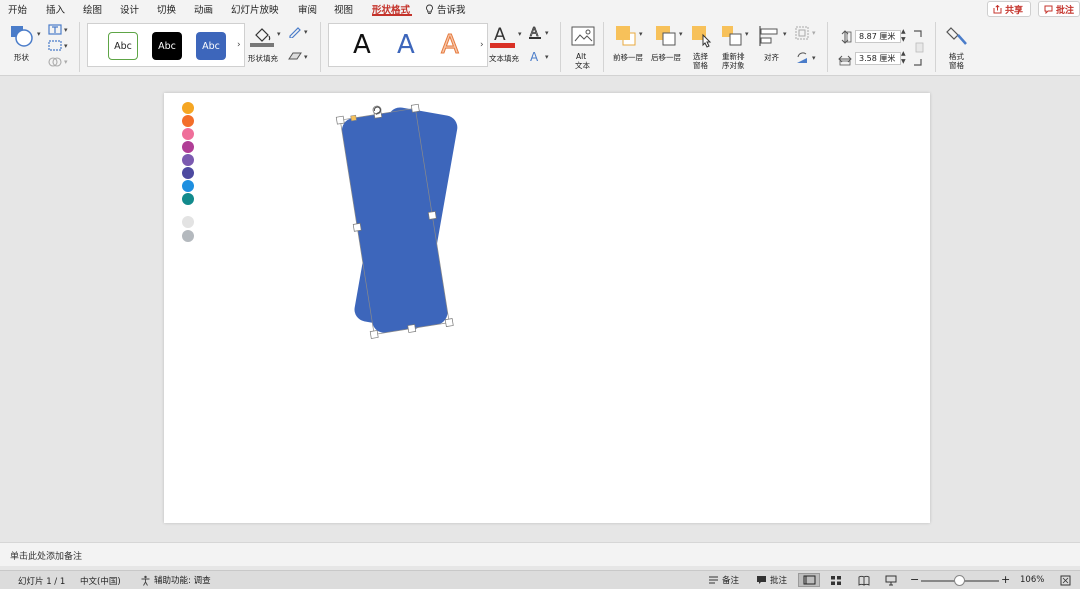  Describe the element at coordinates (903, 53) in the screenshot. I see `width-stepper-up: ▲` at that location.